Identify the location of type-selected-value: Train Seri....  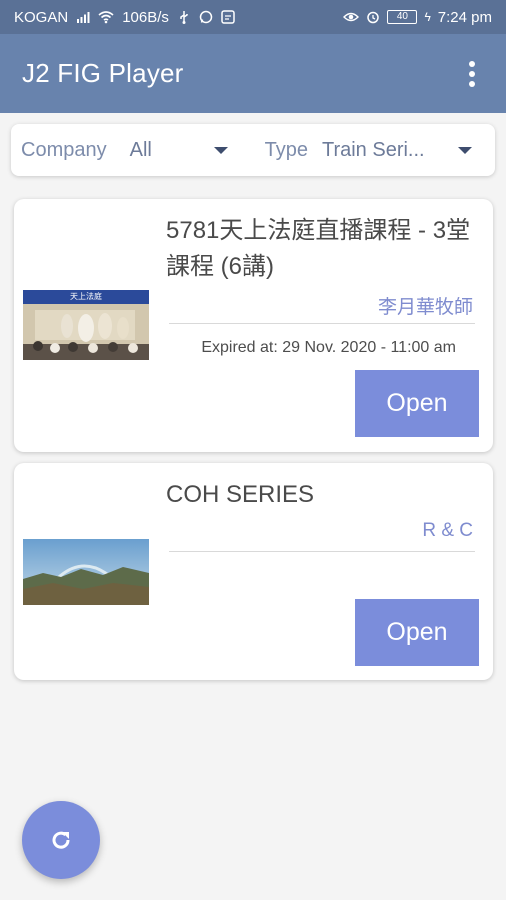
(373, 149).